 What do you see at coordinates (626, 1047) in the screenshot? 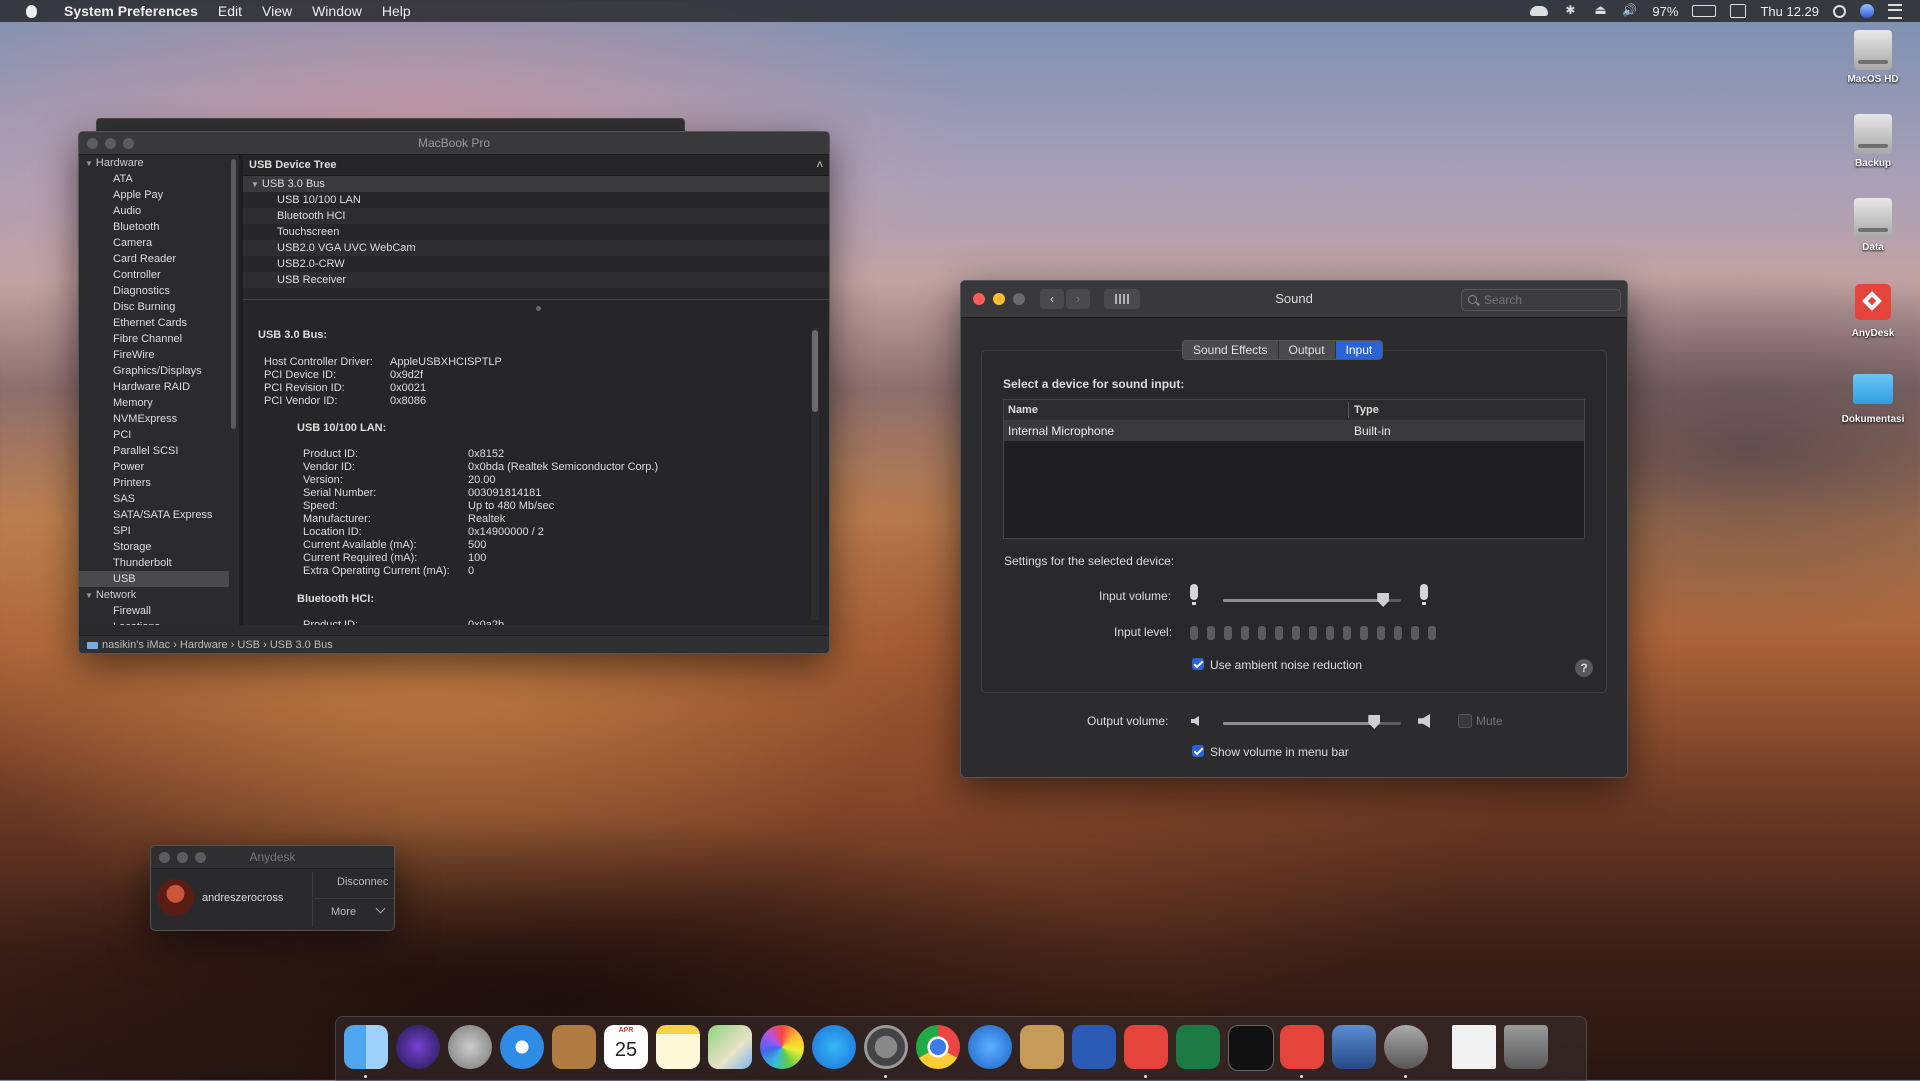
I see `calendar-icon: APR 25` at bounding box center [626, 1047].